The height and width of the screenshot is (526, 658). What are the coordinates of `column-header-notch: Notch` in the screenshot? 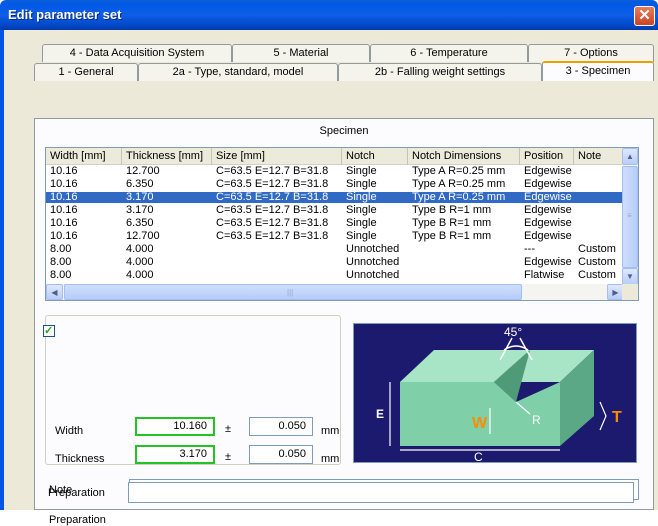 It's located at (375, 156).